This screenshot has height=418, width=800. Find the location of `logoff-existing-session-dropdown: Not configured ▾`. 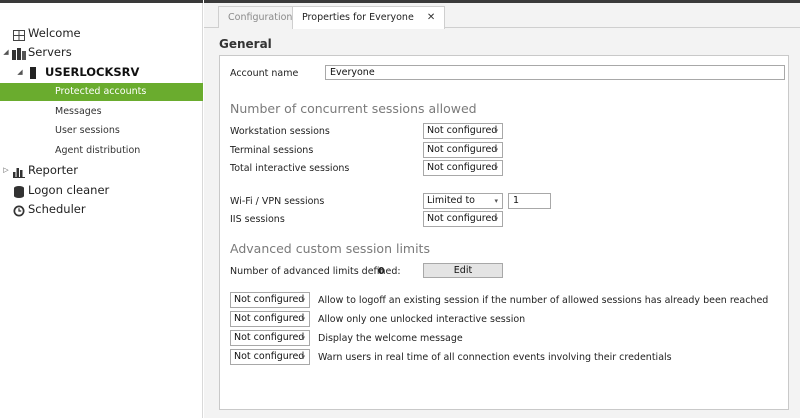

logoff-existing-session-dropdown: Not configured ▾ is located at coordinates (270, 300).